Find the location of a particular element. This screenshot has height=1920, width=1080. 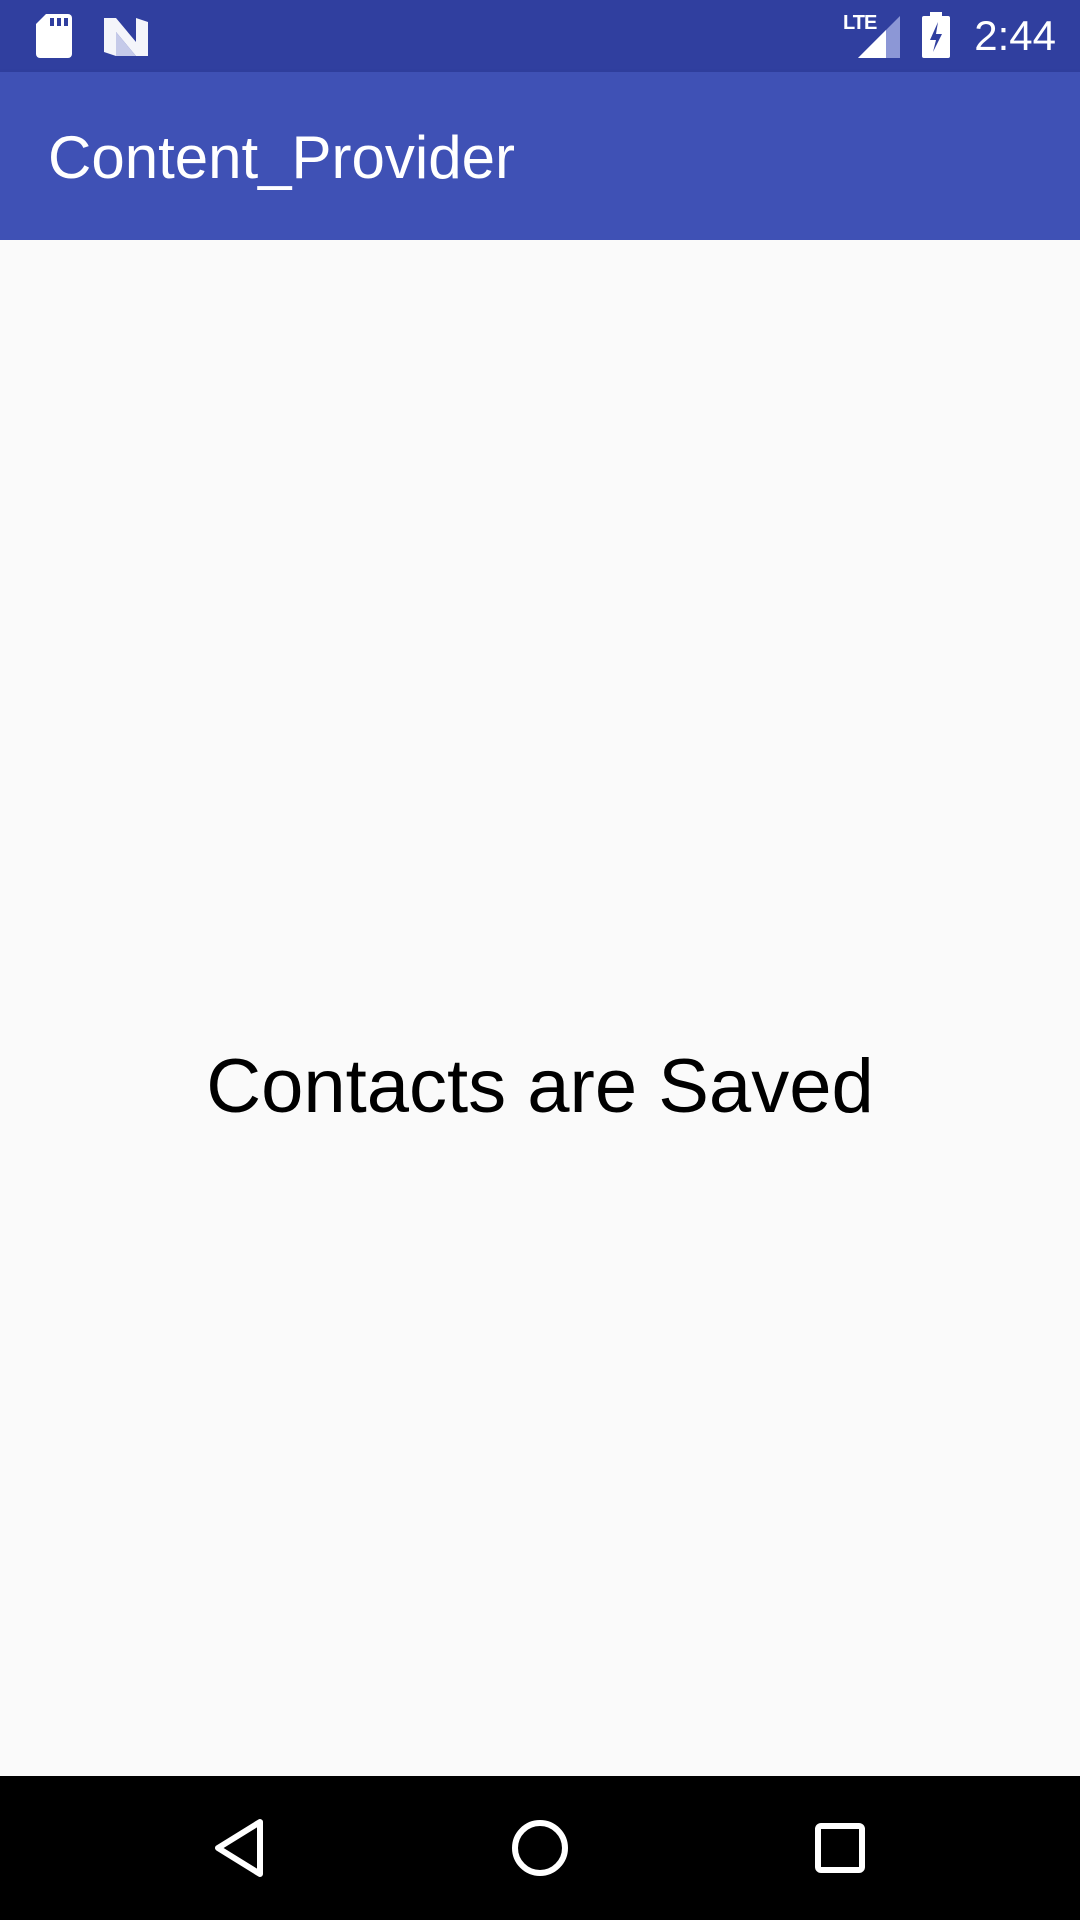

back-icon is located at coordinates (239, 1848).